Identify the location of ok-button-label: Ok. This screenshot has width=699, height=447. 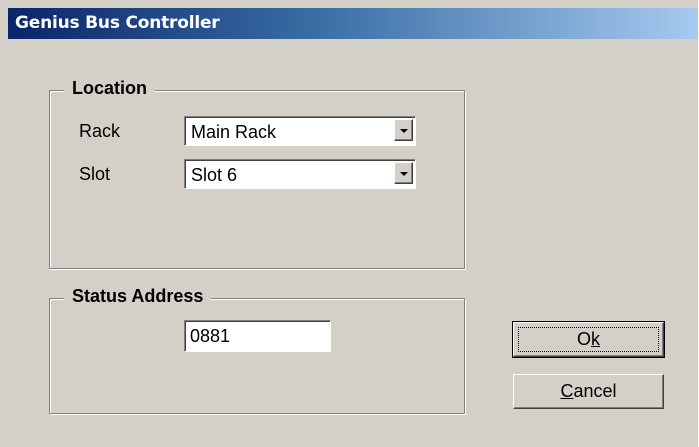
(588, 339).